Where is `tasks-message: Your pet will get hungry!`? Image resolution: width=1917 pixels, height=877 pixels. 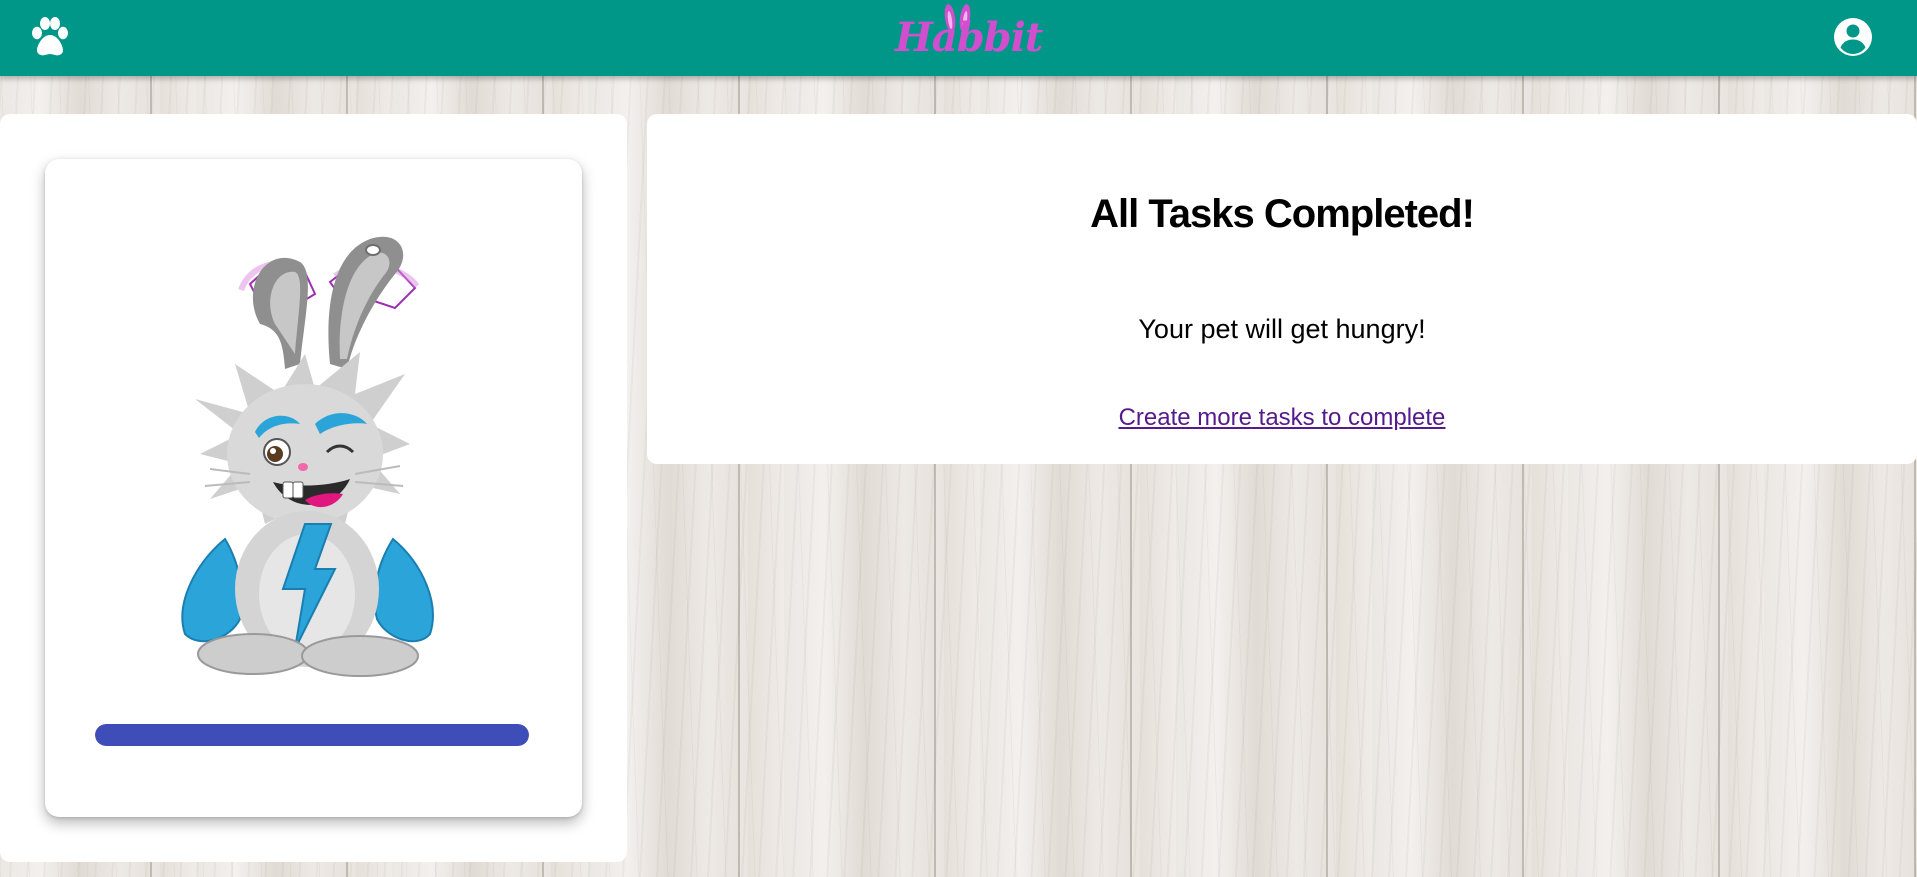 tasks-message: Your pet will get hungry! is located at coordinates (1282, 329).